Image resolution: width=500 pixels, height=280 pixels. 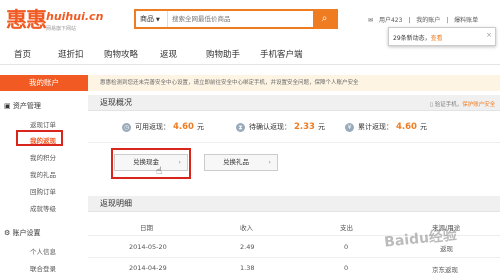 What do you see at coordinates (390, 20) in the screenshot?
I see `user-link: 用户423` at bounding box center [390, 20].